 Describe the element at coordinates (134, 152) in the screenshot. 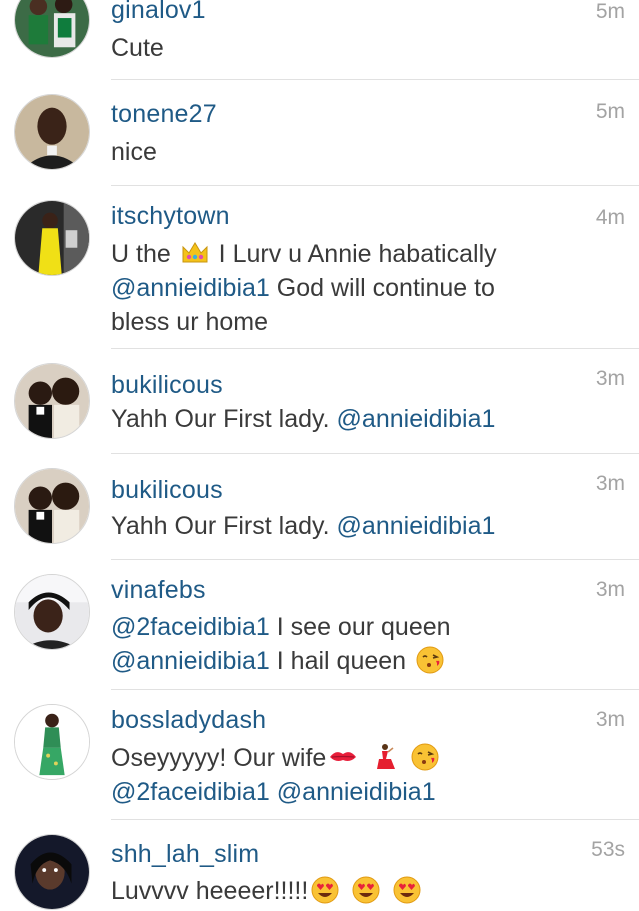

I see `comment-text: nice` at that location.